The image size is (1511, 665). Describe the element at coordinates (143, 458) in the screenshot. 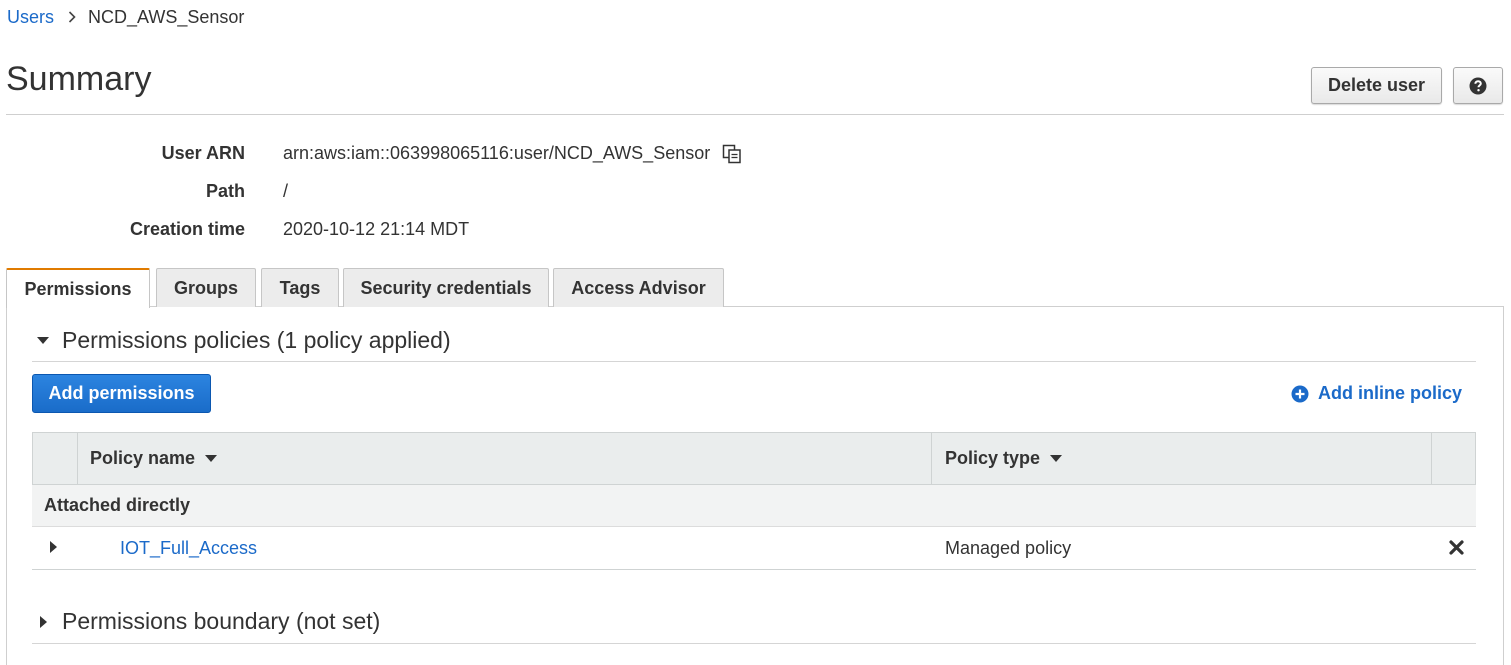

I see `policy-name-header-label: Policy name` at that location.